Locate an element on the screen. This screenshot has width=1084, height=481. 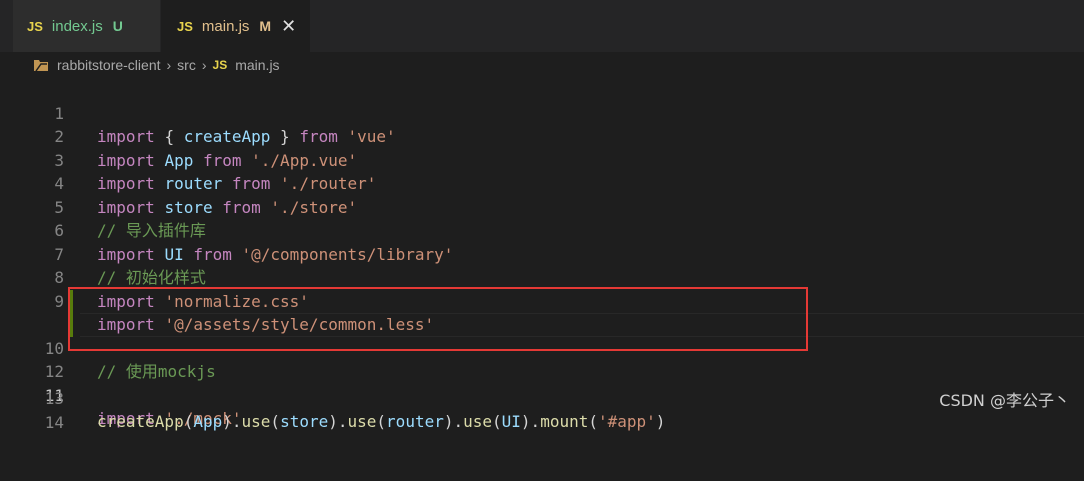
tab-bar: JS index.js U JS main.js M ✕ is located at coordinates (542, 26).